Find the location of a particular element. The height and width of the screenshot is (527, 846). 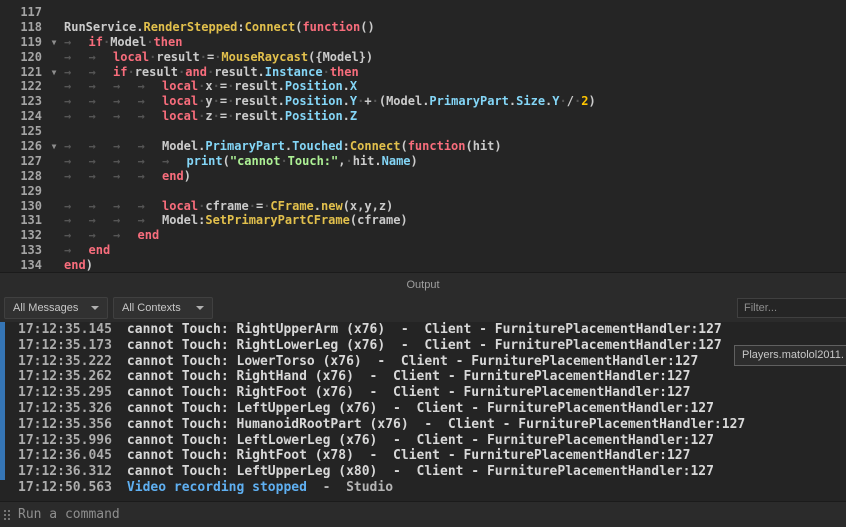

line-number: 133 is located at coordinates (22, 250).